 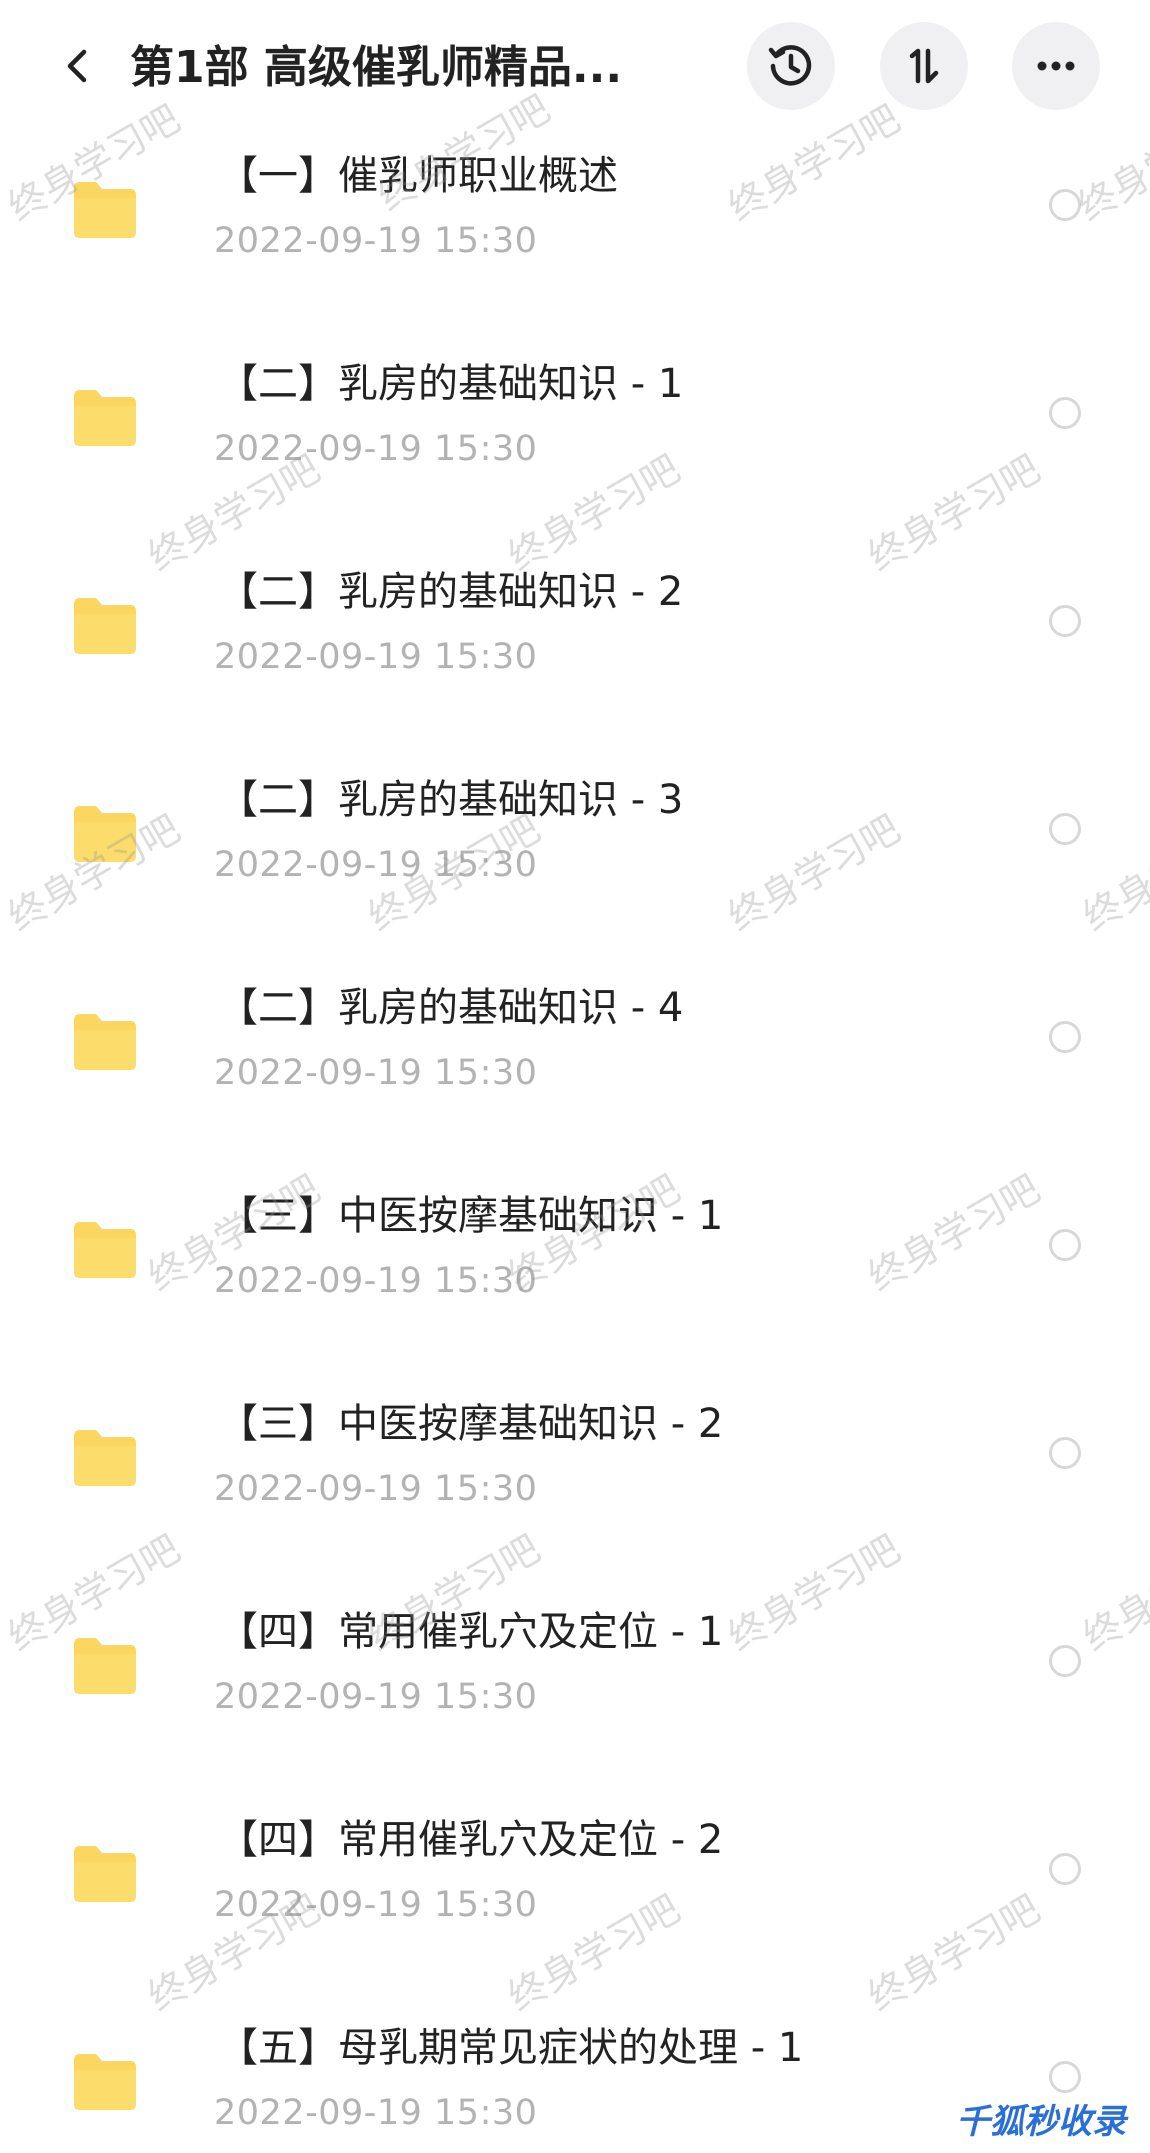 What do you see at coordinates (575, 412) in the screenshot?
I see `list-item: 【二】乳房的基础知识 - 1 2022-09-19 15:30` at bounding box center [575, 412].